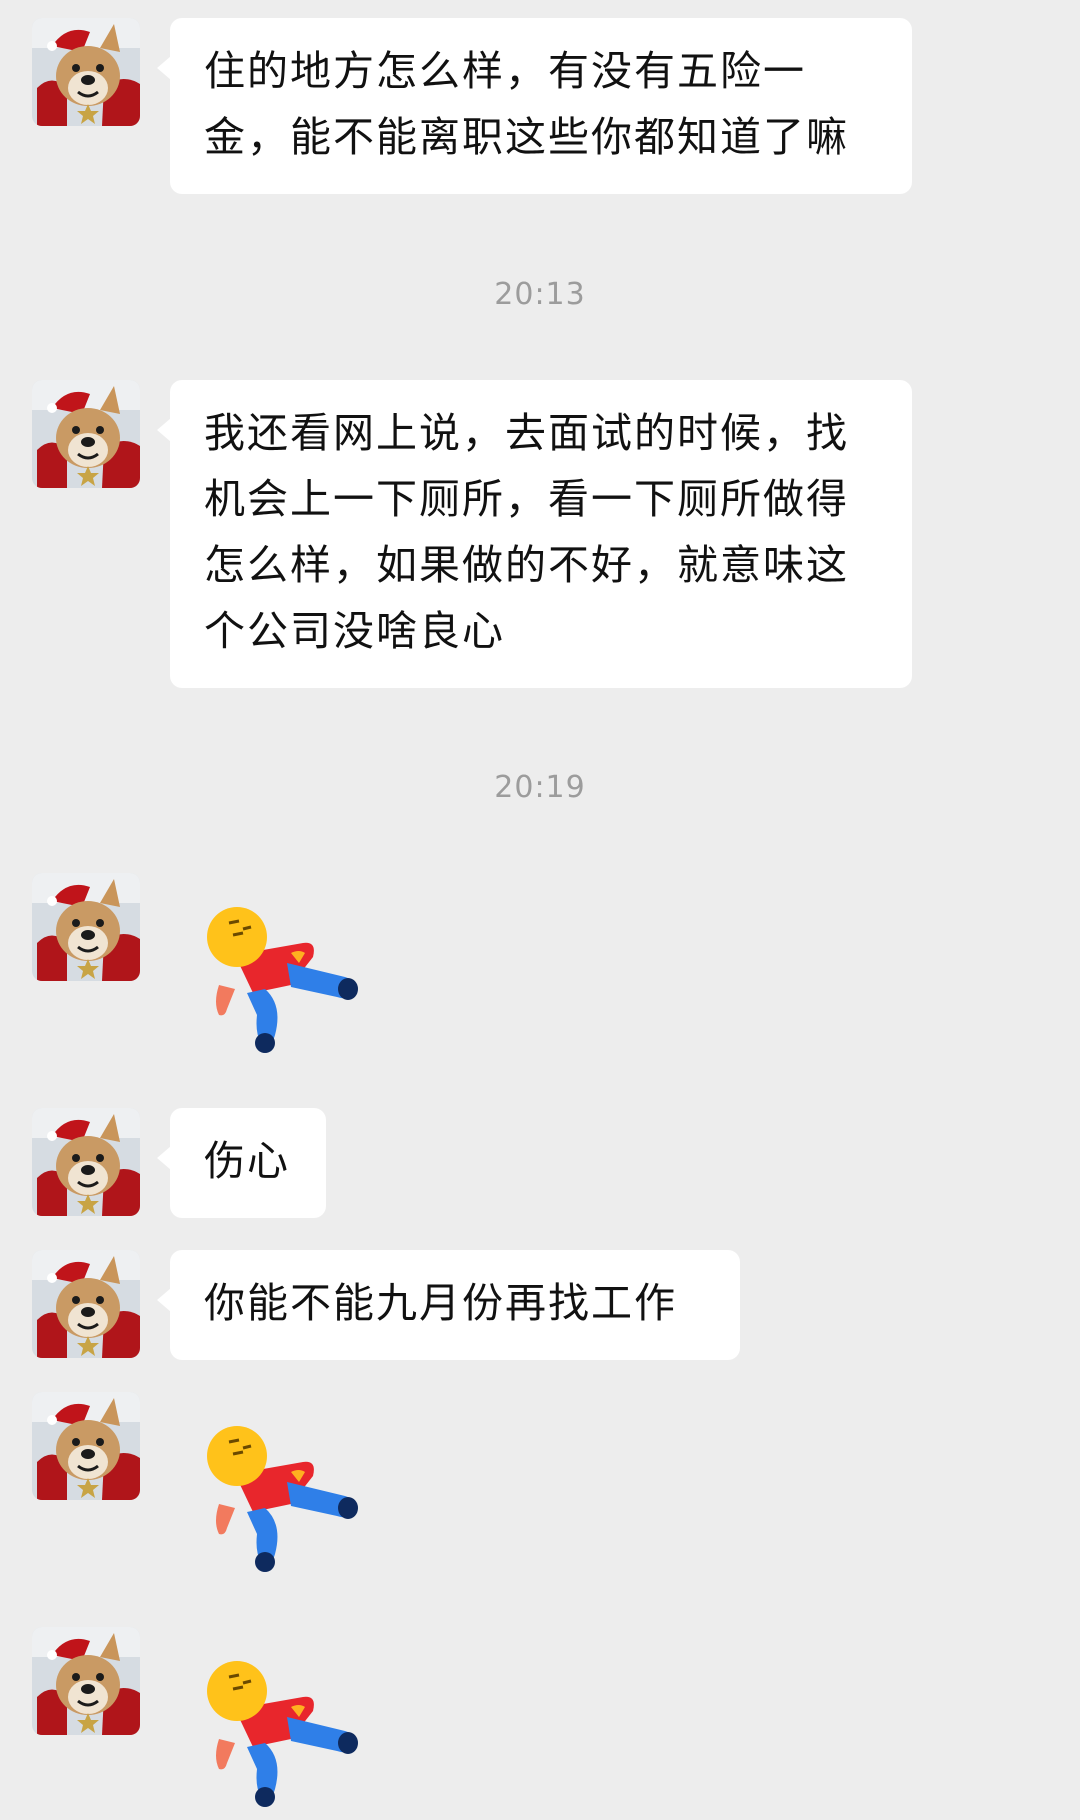 Image resolution: width=1080 pixels, height=1820 pixels. What do you see at coordinates (540, 787) in the screenshot?
I see `timestamp: 20:19` at bounding box center [540, 787].